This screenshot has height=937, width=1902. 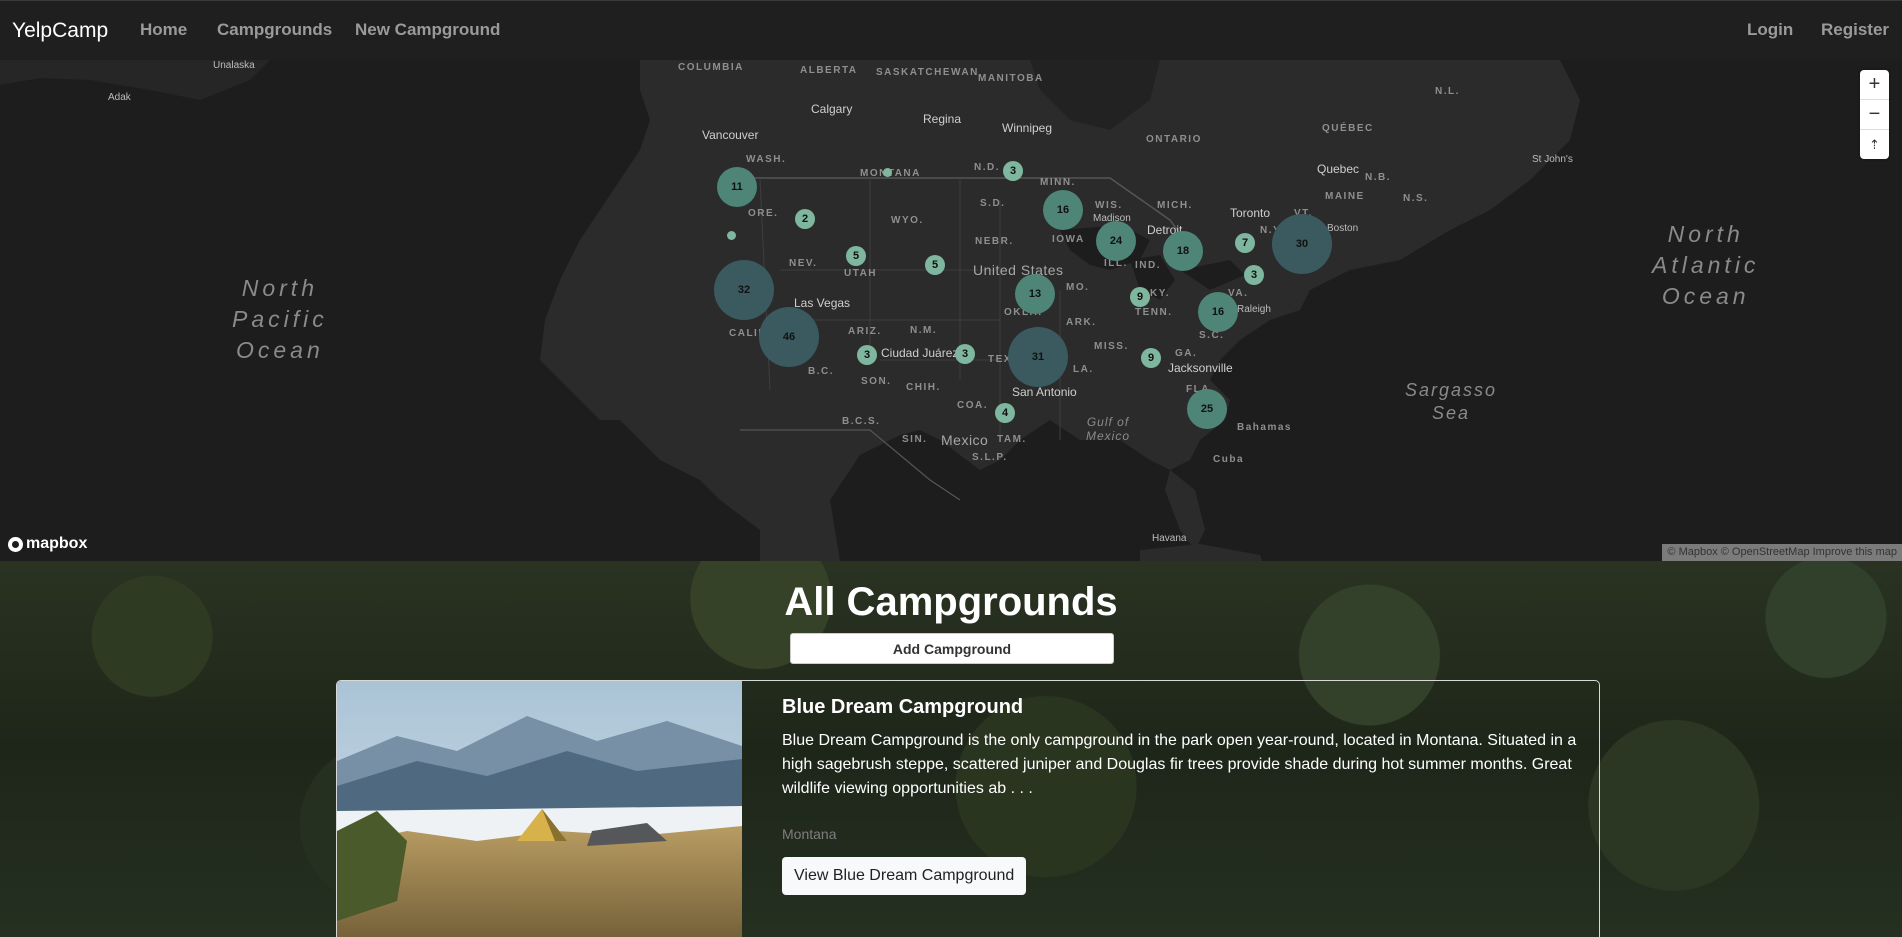 What do you see at coordinates (1078, 287) in the screenshot?
I see `region-mo: MO.` at bounding box center [1078, 287].